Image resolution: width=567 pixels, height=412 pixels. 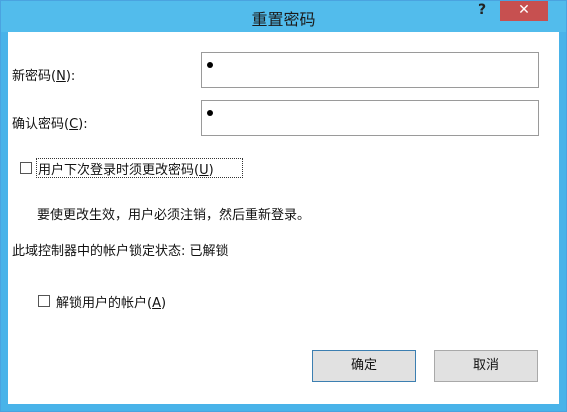 What do you see at coordinates (370, 70) in the screenshot?
I see `new-password-field` at bounding box center [370, 70].